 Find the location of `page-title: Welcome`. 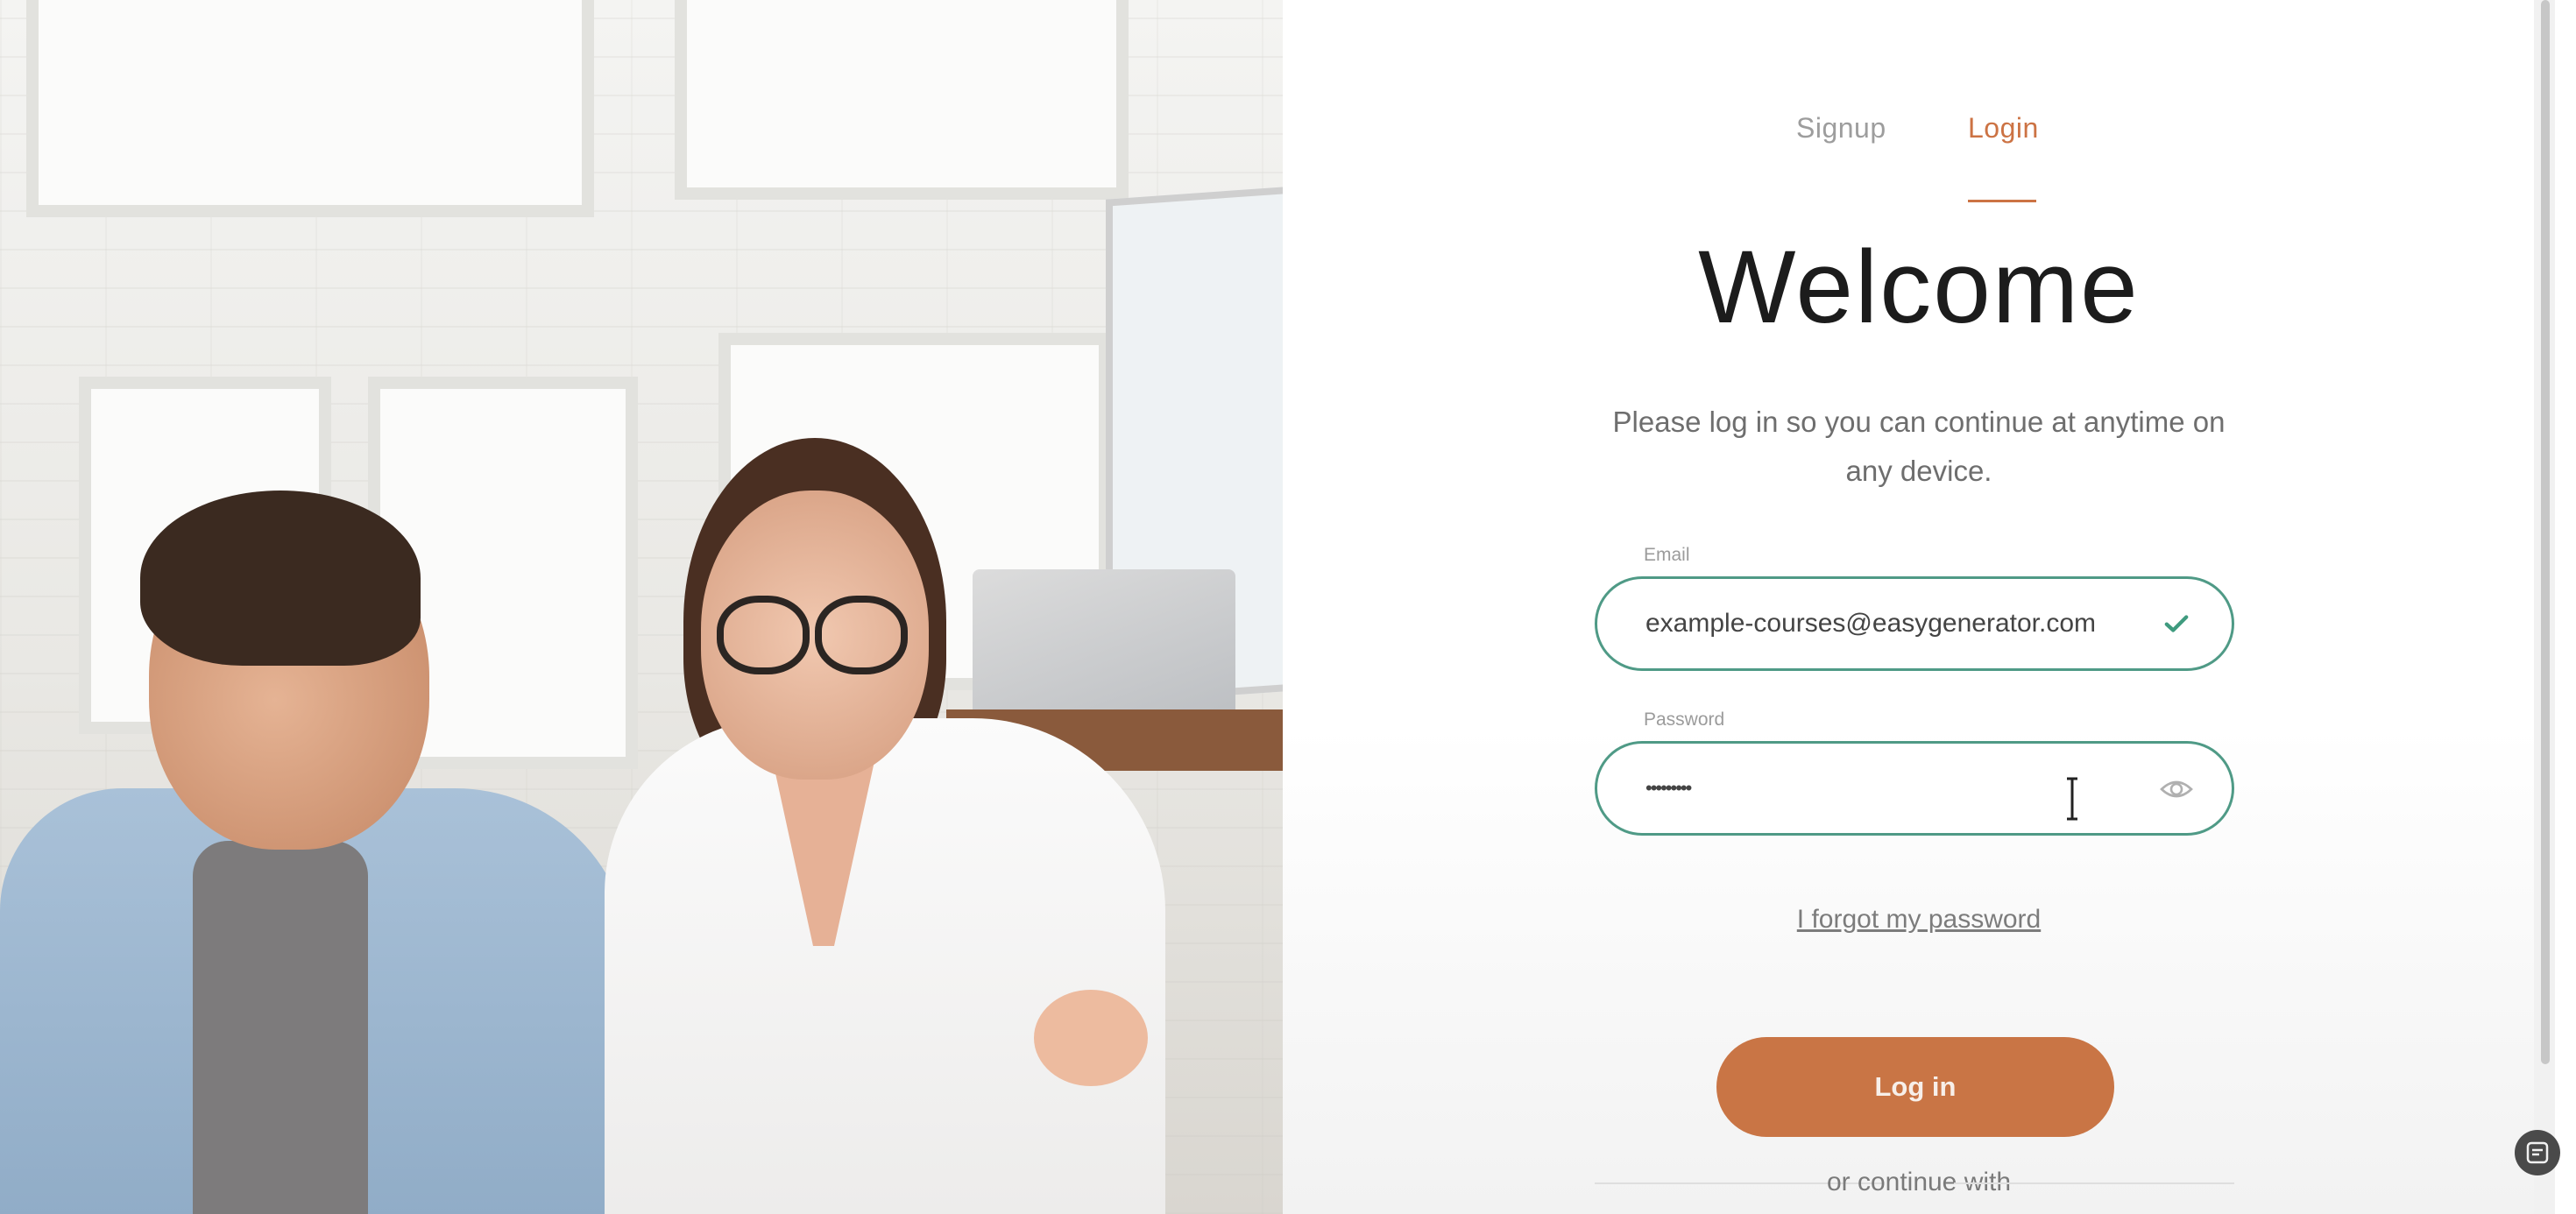

page-title: Welcome is located at coordinates (1919, 287).